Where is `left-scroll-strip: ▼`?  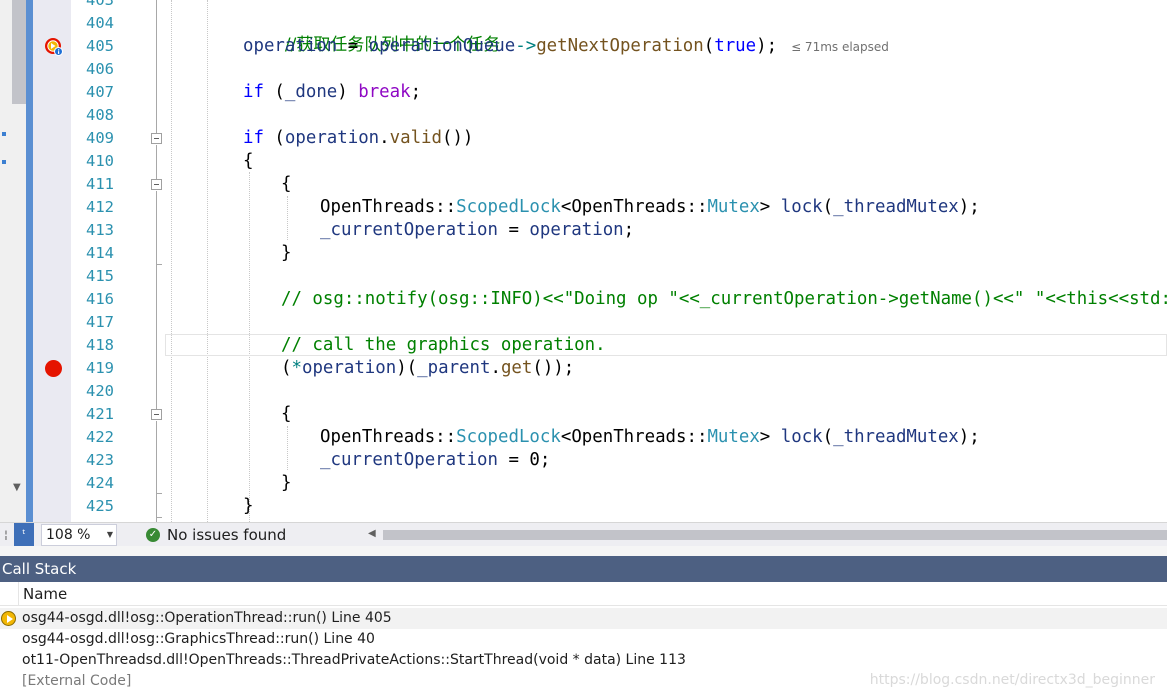 left-scroll-strip: ▼ is located at coordinates (16, 261).